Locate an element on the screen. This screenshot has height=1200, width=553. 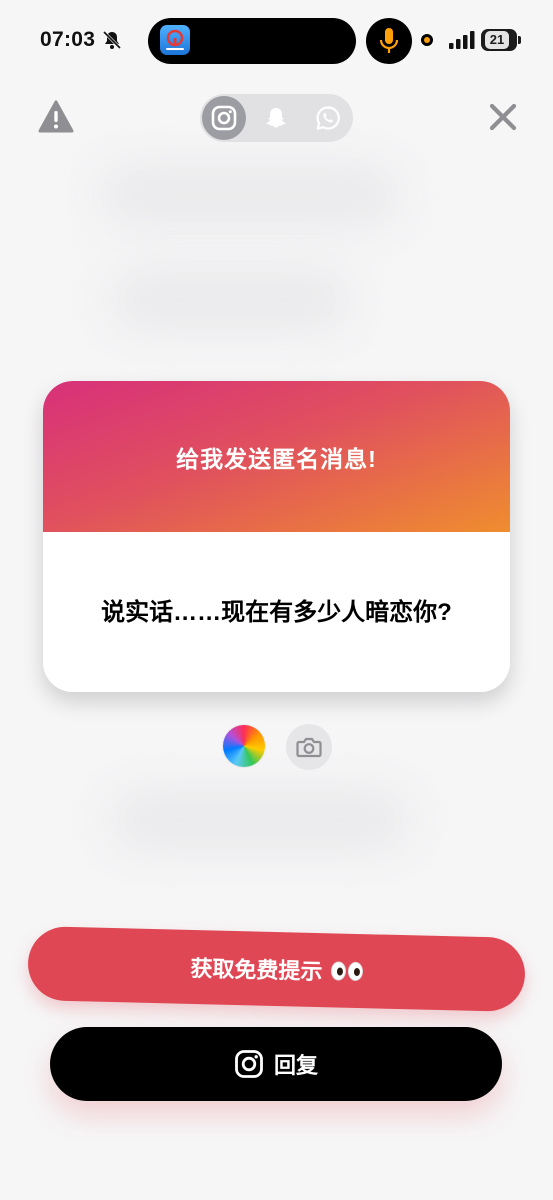
cellular-signal-icon is located at coordinates (462, 40).